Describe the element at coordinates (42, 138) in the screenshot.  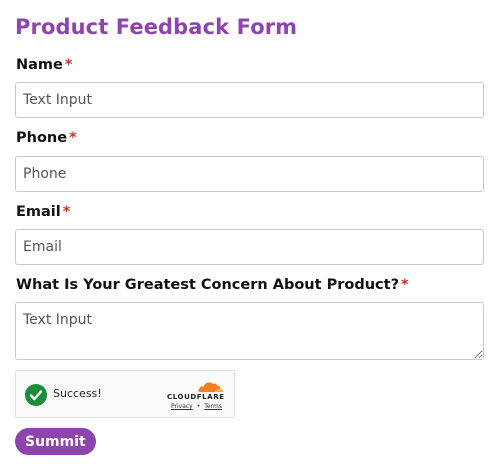
I see `phone-label-text: Phone` at that location.